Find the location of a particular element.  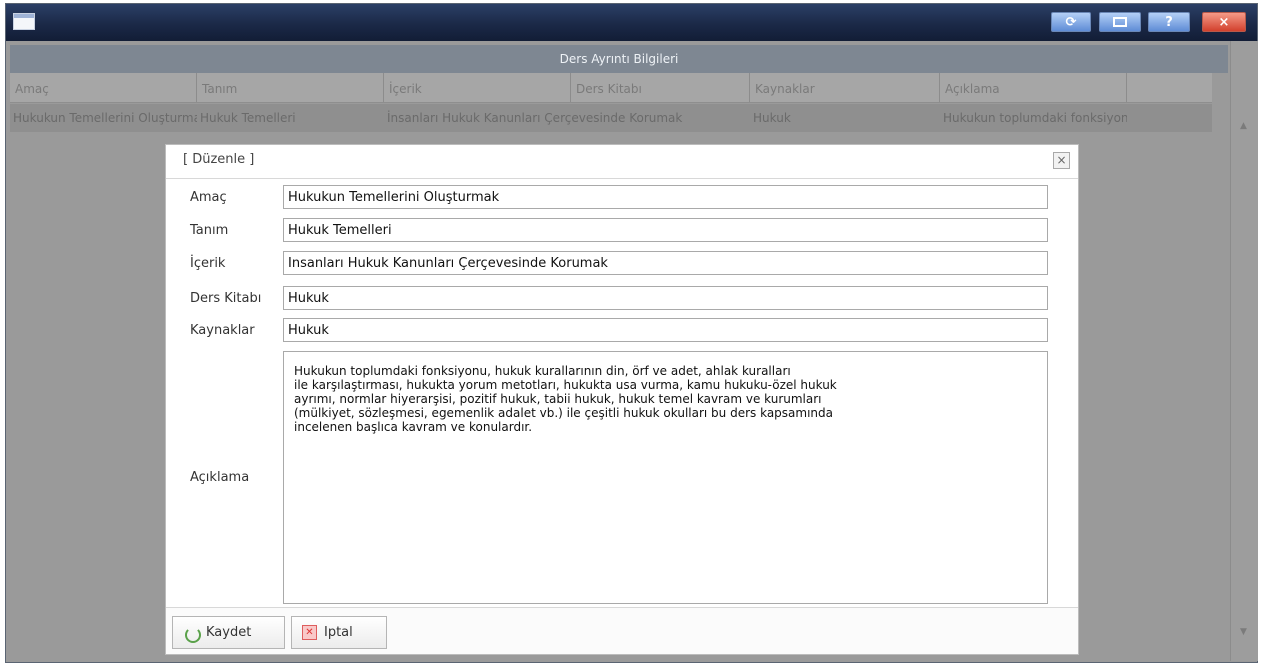

kaynaklar-label: Kaynaklar is located at coordinates (222, 330).